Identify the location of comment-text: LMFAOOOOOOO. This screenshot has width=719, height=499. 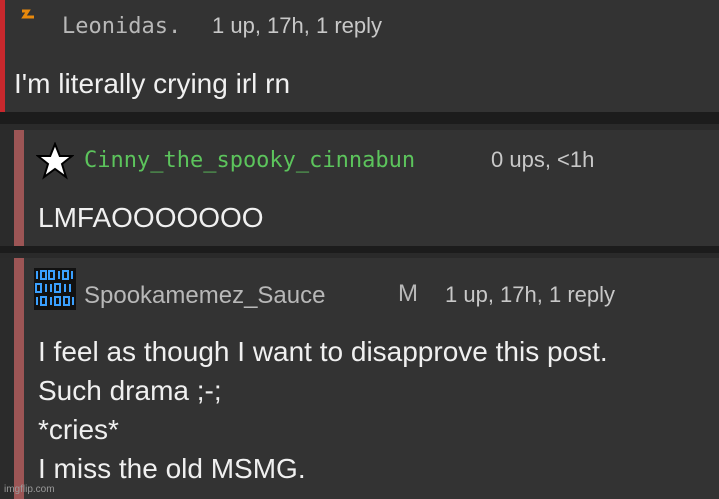
(151, 217).